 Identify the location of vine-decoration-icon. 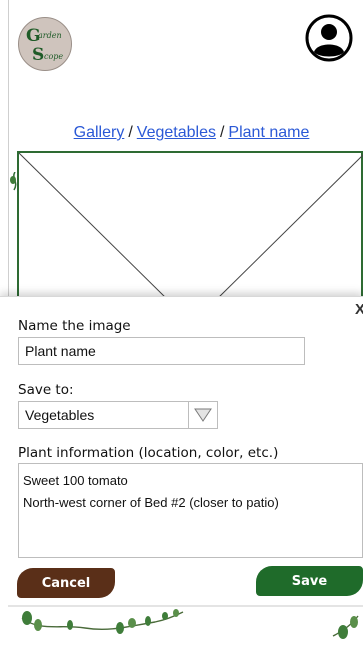
(13, 181).